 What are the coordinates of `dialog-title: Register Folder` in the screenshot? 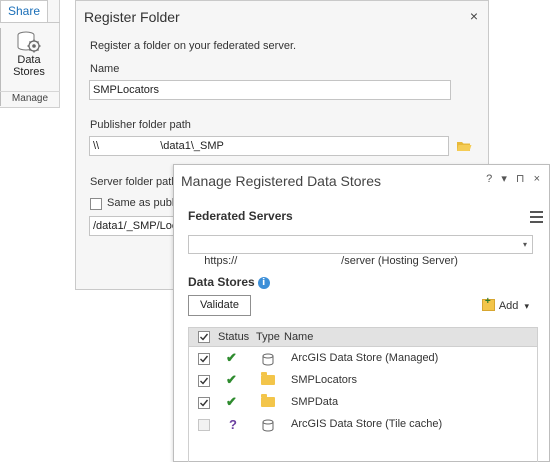 It's located at (132, 17).